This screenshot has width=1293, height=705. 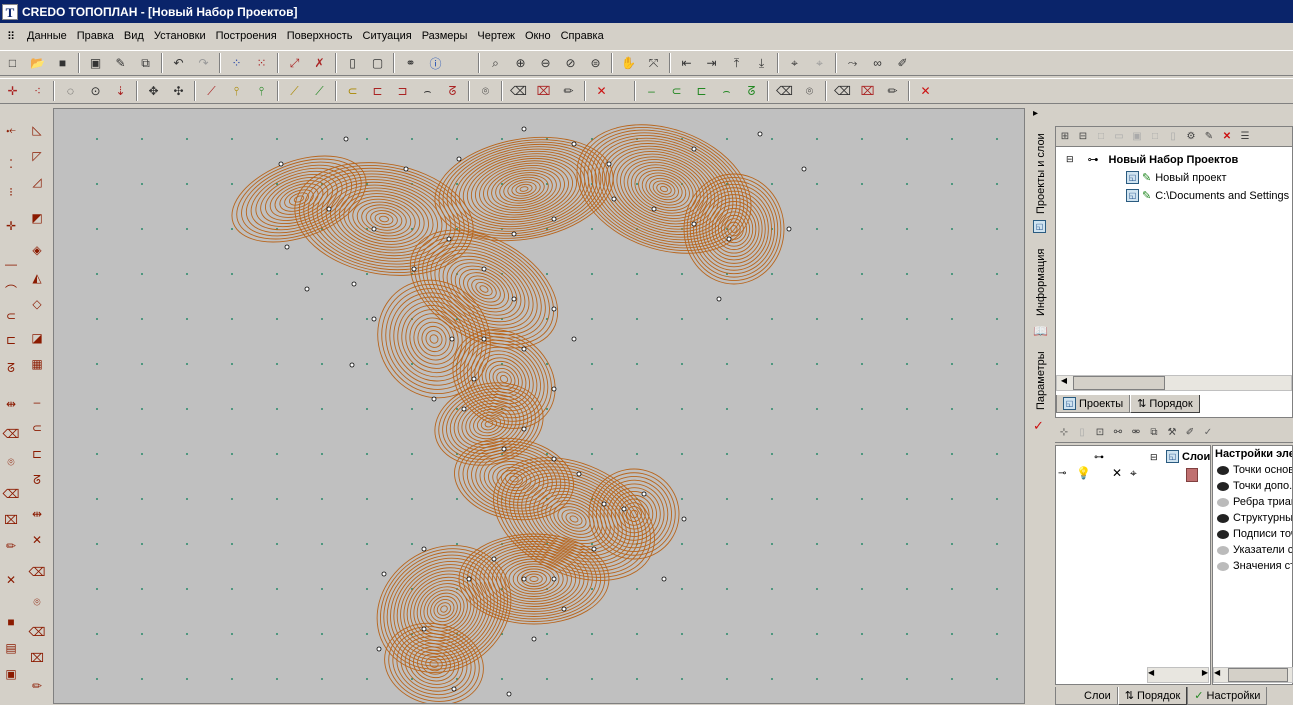 What do you see at coordinates (37, 218) in the screenshot?
I see `triangle-edit-icon: ◩` at bounding box center [37, 218].